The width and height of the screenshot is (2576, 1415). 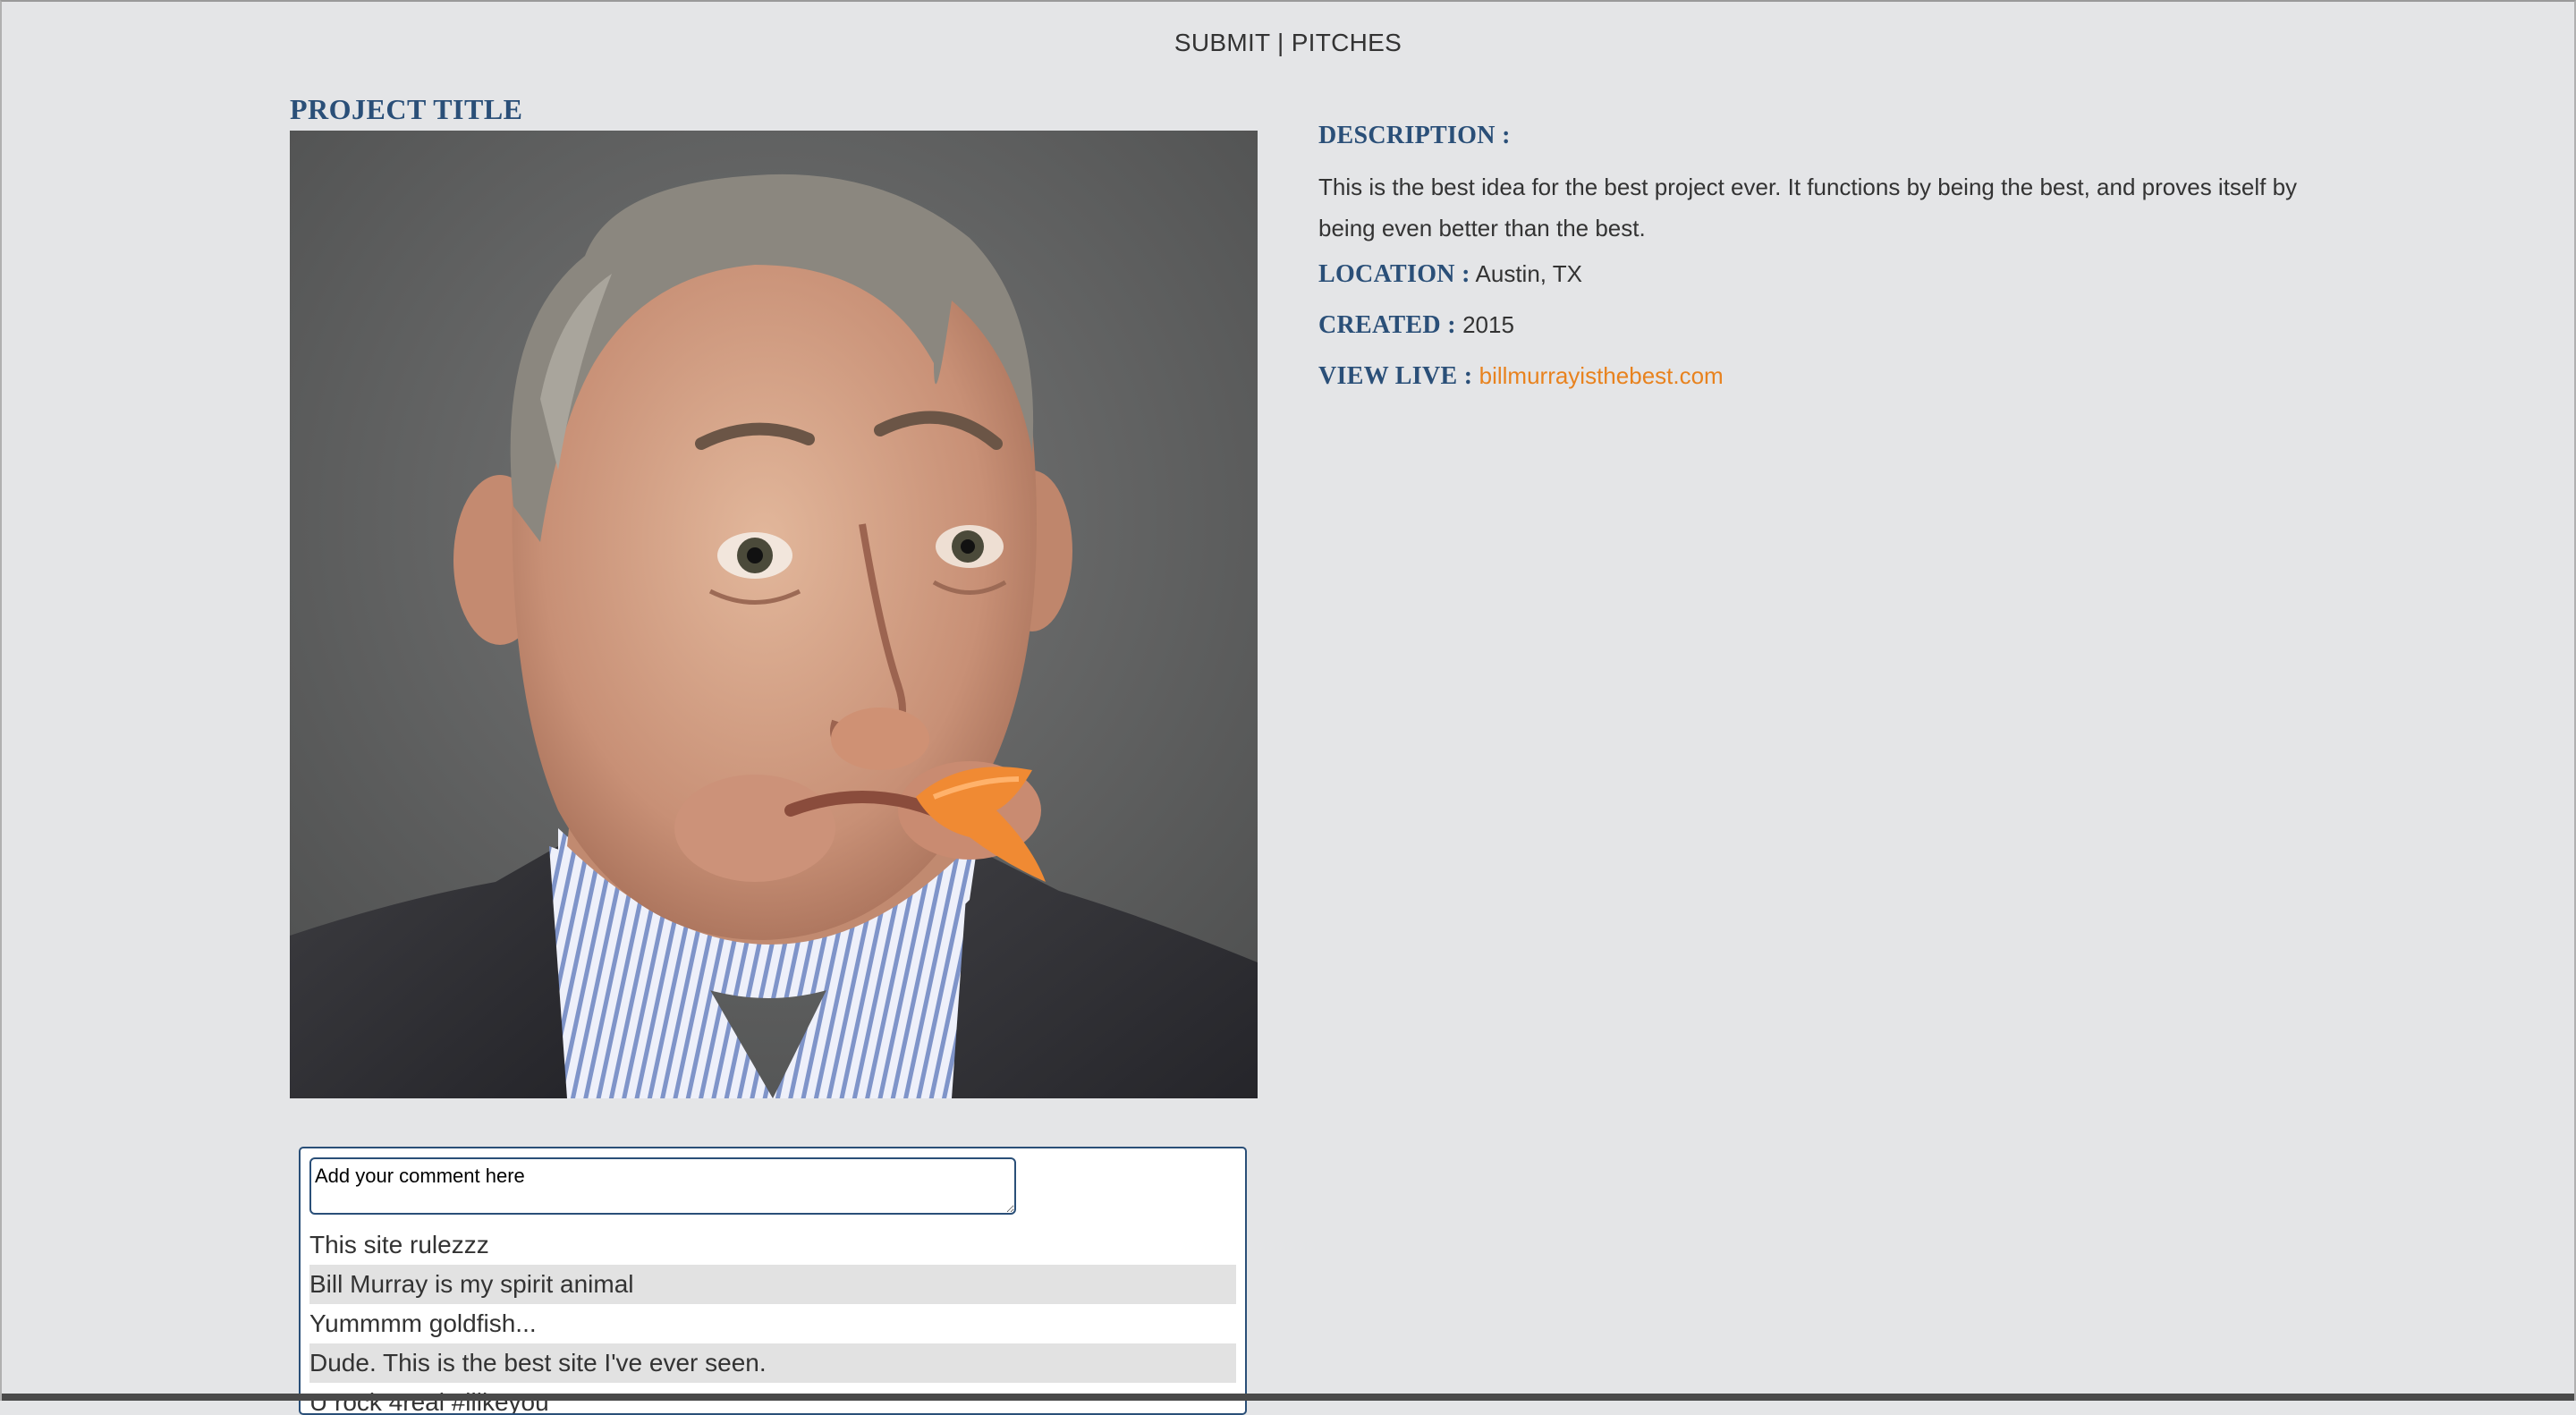 What do you see at coordinates (1601, 376) in the screenshot?
I see `view-live-link: billmurrayisthebest.com` at bounding box center [1601, 376].